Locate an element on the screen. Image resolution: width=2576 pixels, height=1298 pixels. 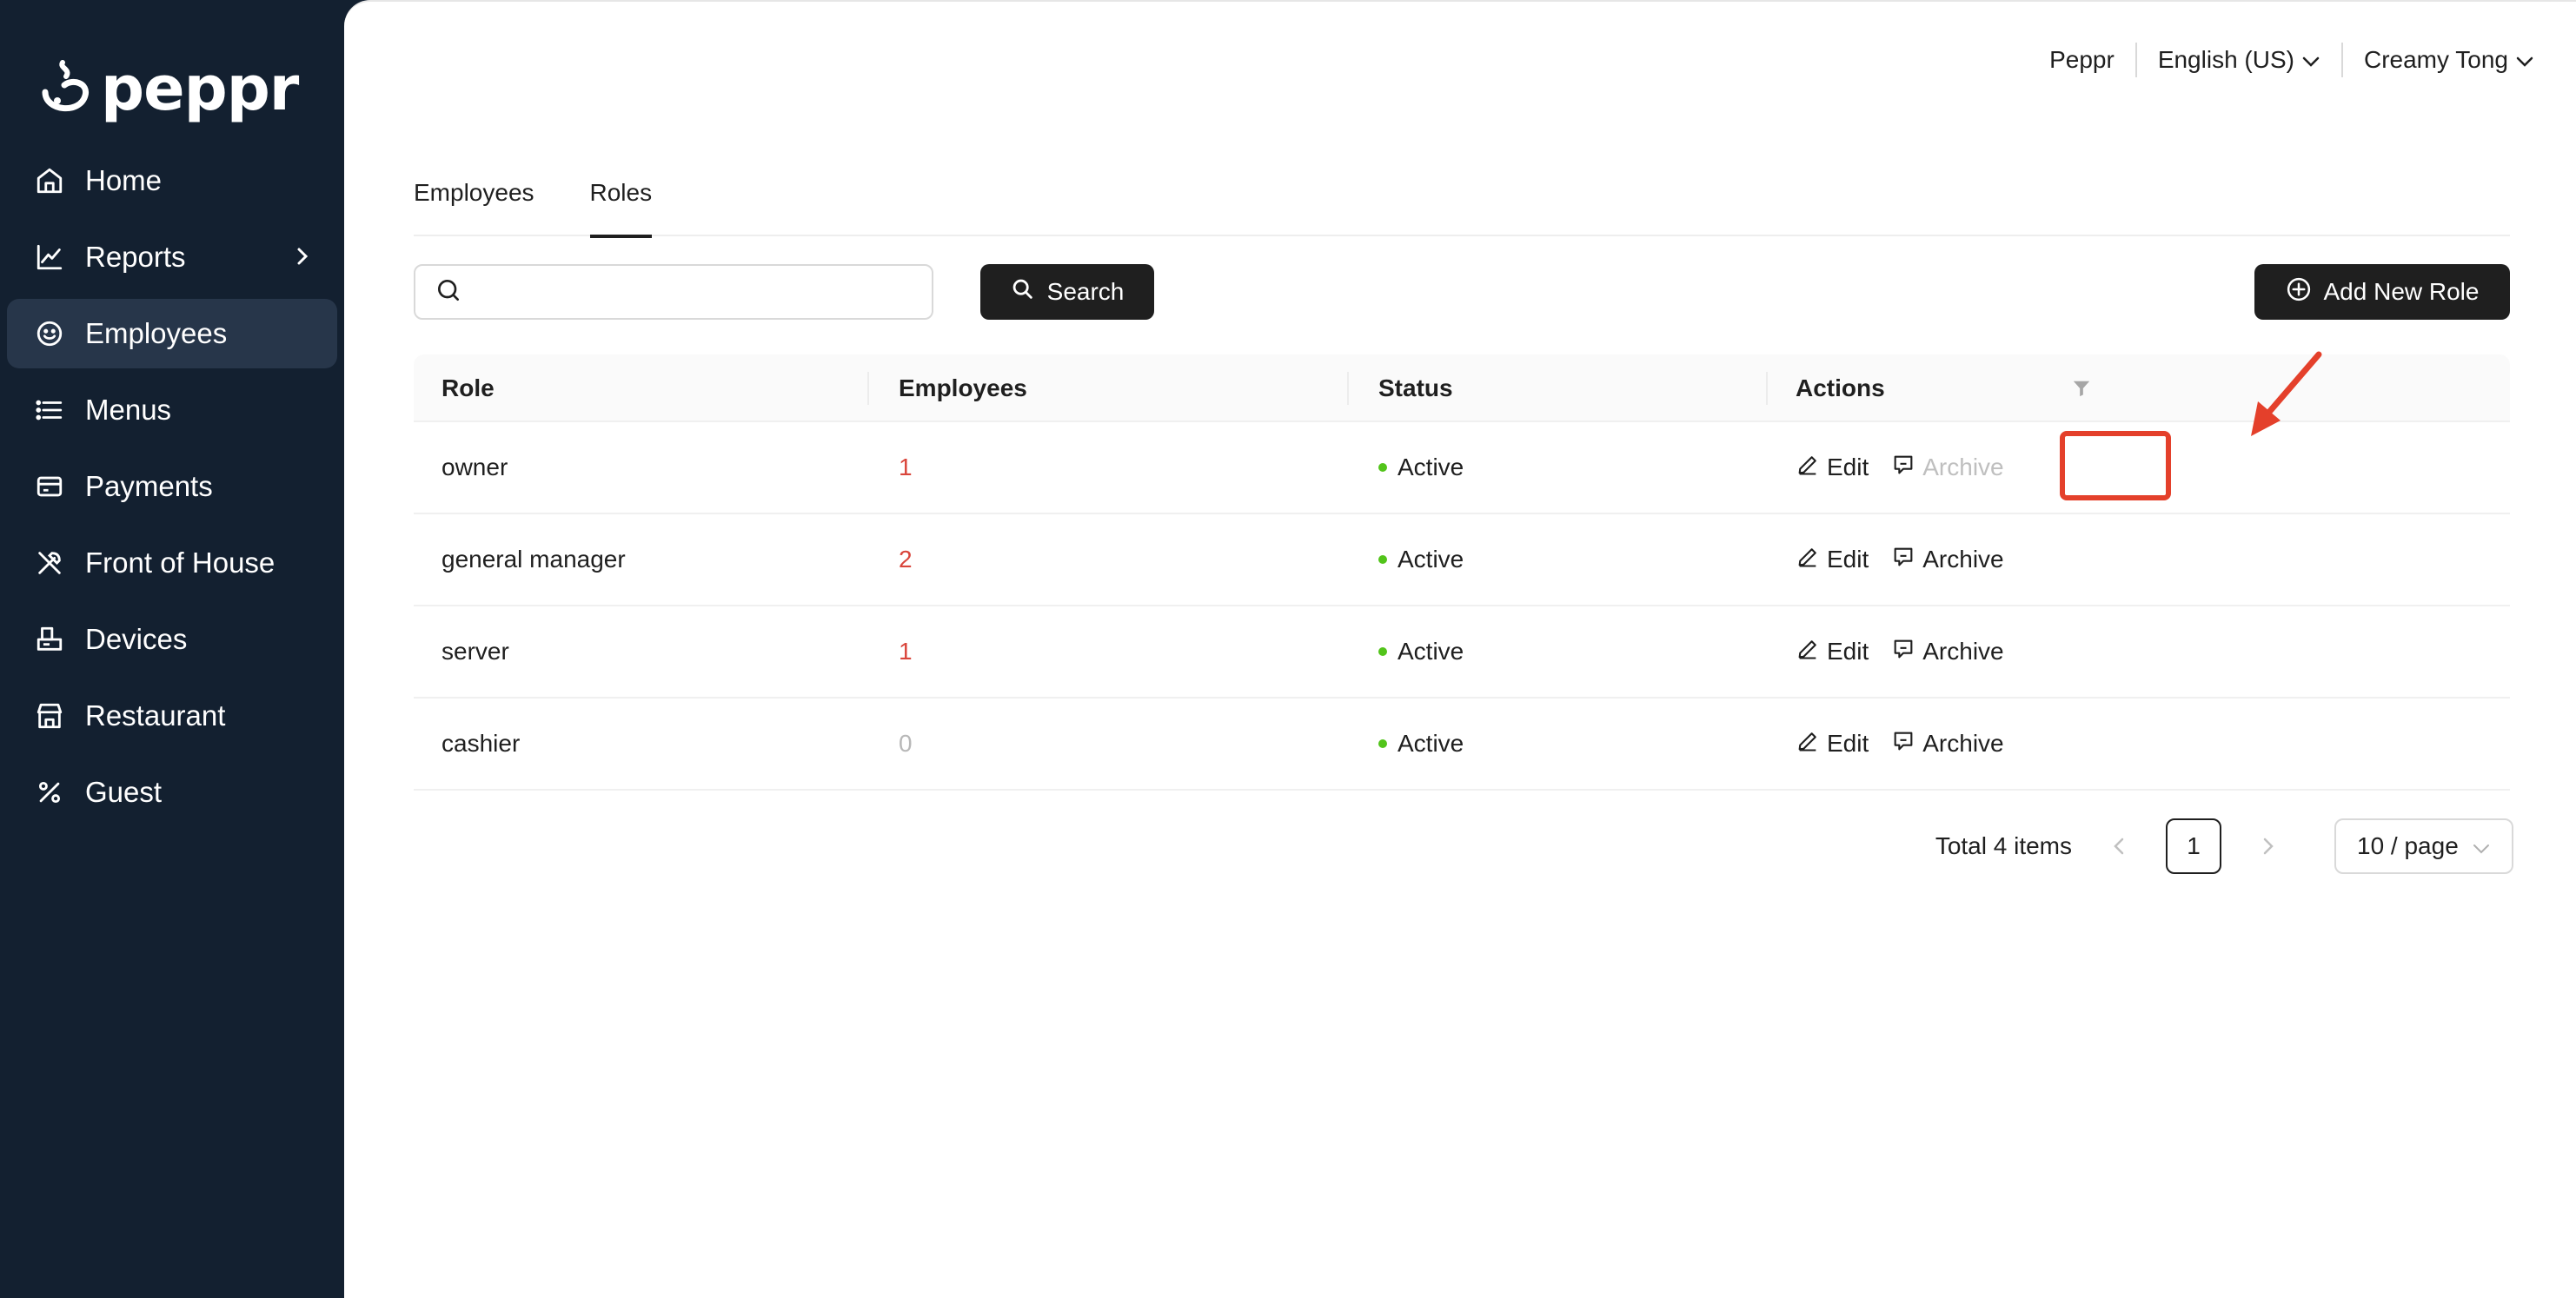
sidebar-item-label: Payments is located at coordinates (149, 486).